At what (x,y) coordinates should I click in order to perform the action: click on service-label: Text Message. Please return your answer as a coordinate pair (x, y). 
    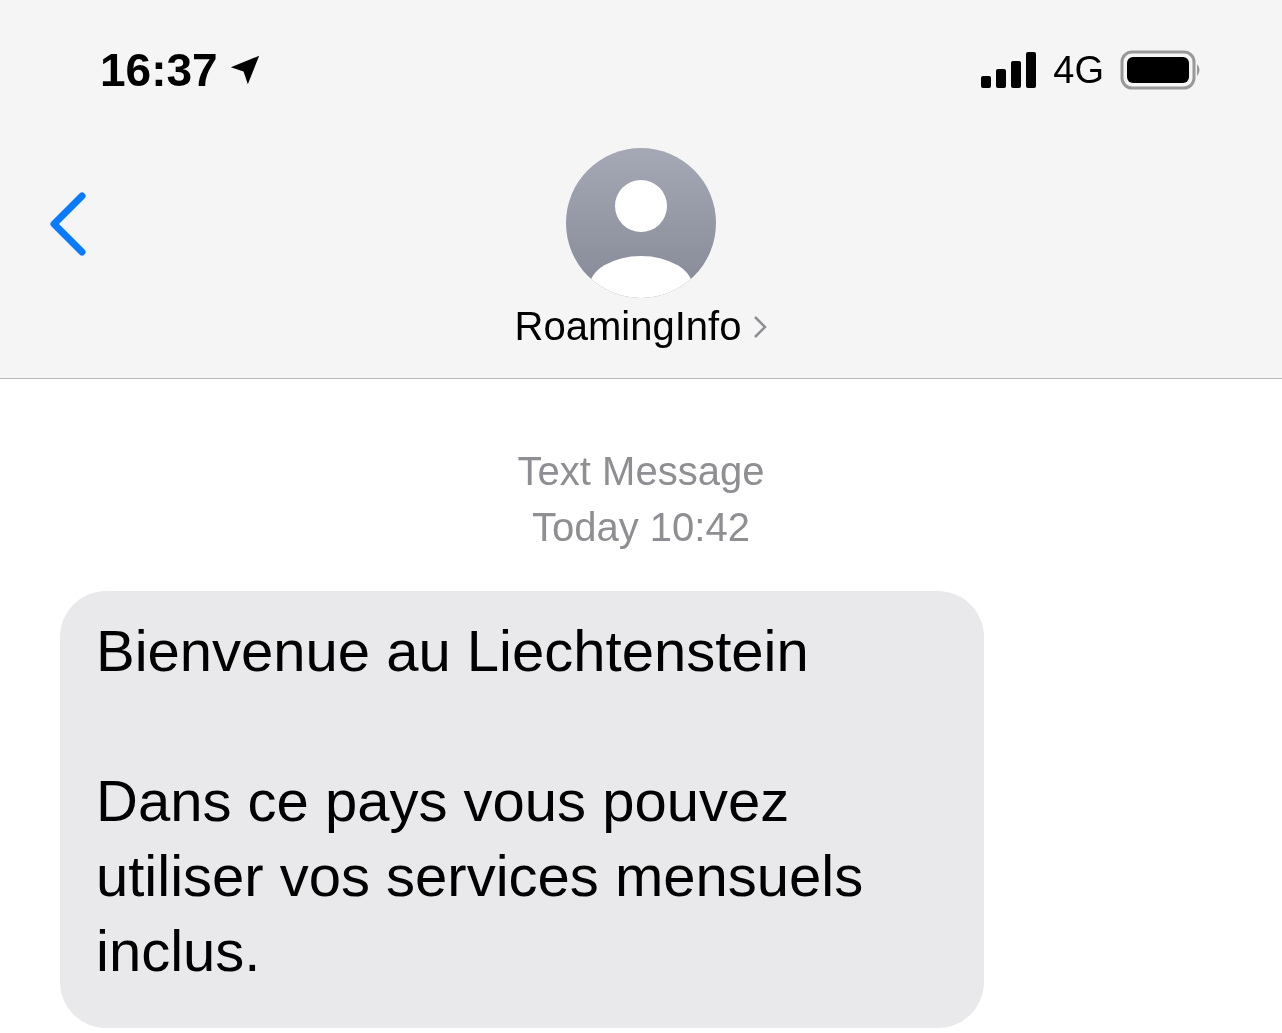
    Looking at the image, I should click on (641, 471).